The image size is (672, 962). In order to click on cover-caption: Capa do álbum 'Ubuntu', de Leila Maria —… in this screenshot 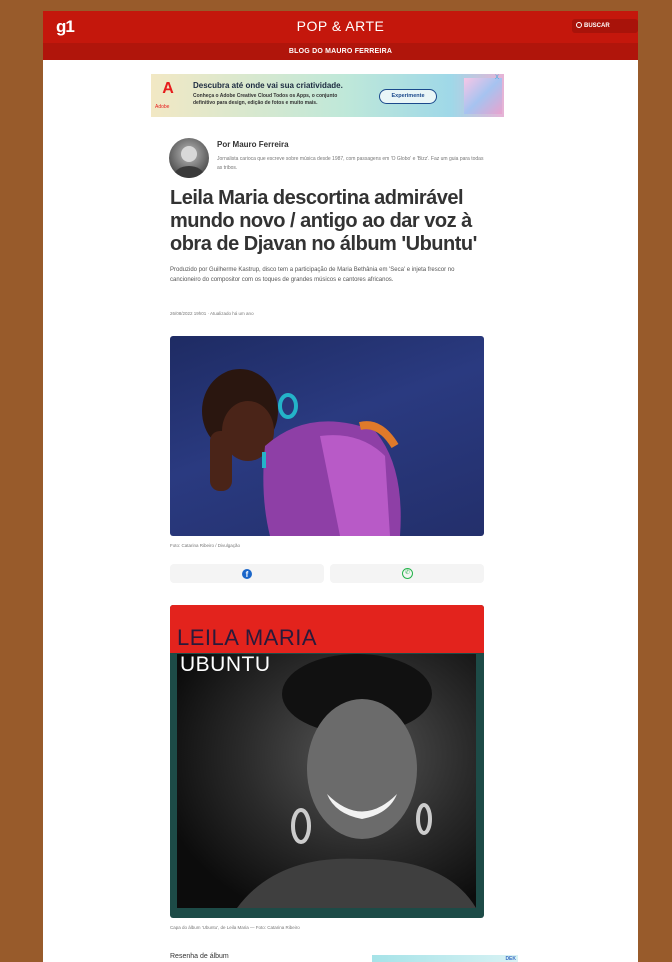, I will do `click(235, 927)`.